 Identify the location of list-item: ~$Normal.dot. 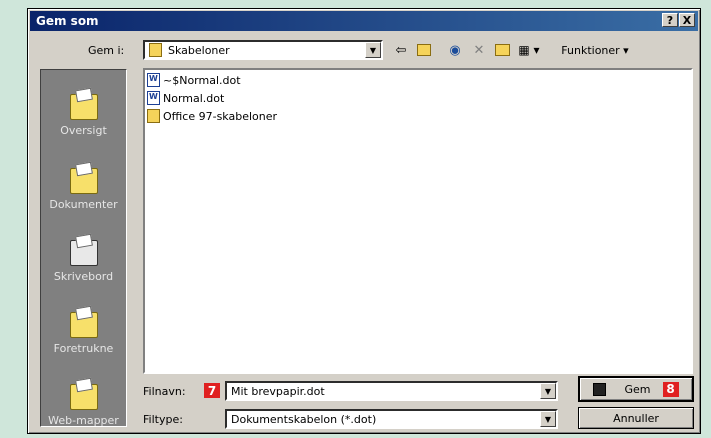
(194, 80).